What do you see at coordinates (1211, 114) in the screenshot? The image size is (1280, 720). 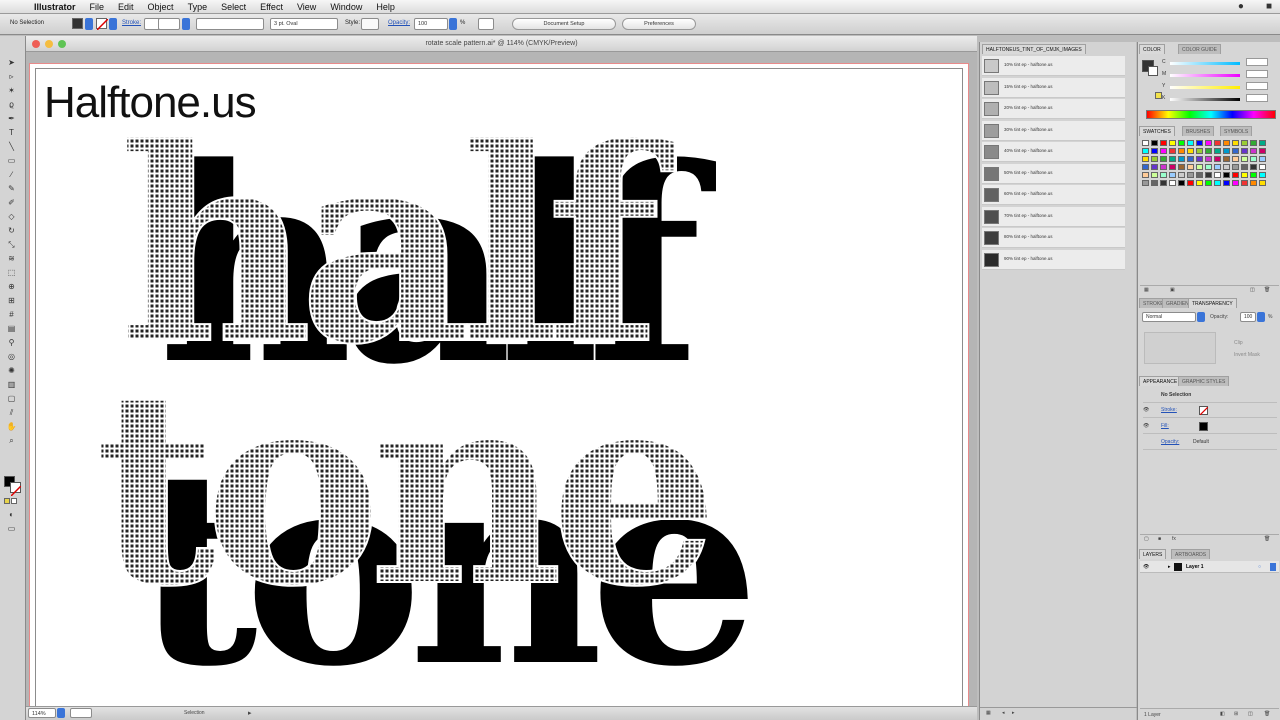 I see `color-spectrum` at bounding box center [1211, 114].